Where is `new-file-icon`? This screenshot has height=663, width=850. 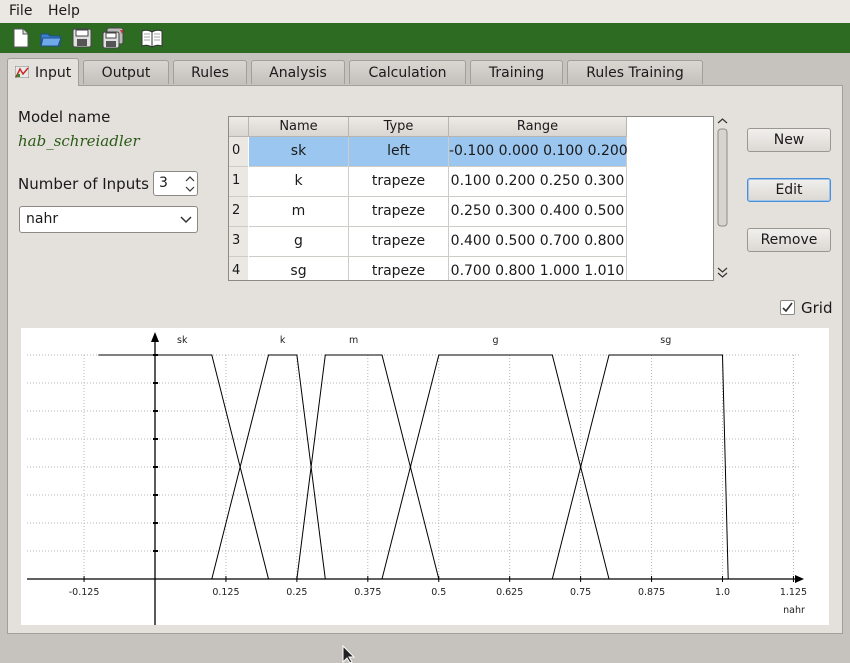
new-file-icon is located at coordinates (21, 38).